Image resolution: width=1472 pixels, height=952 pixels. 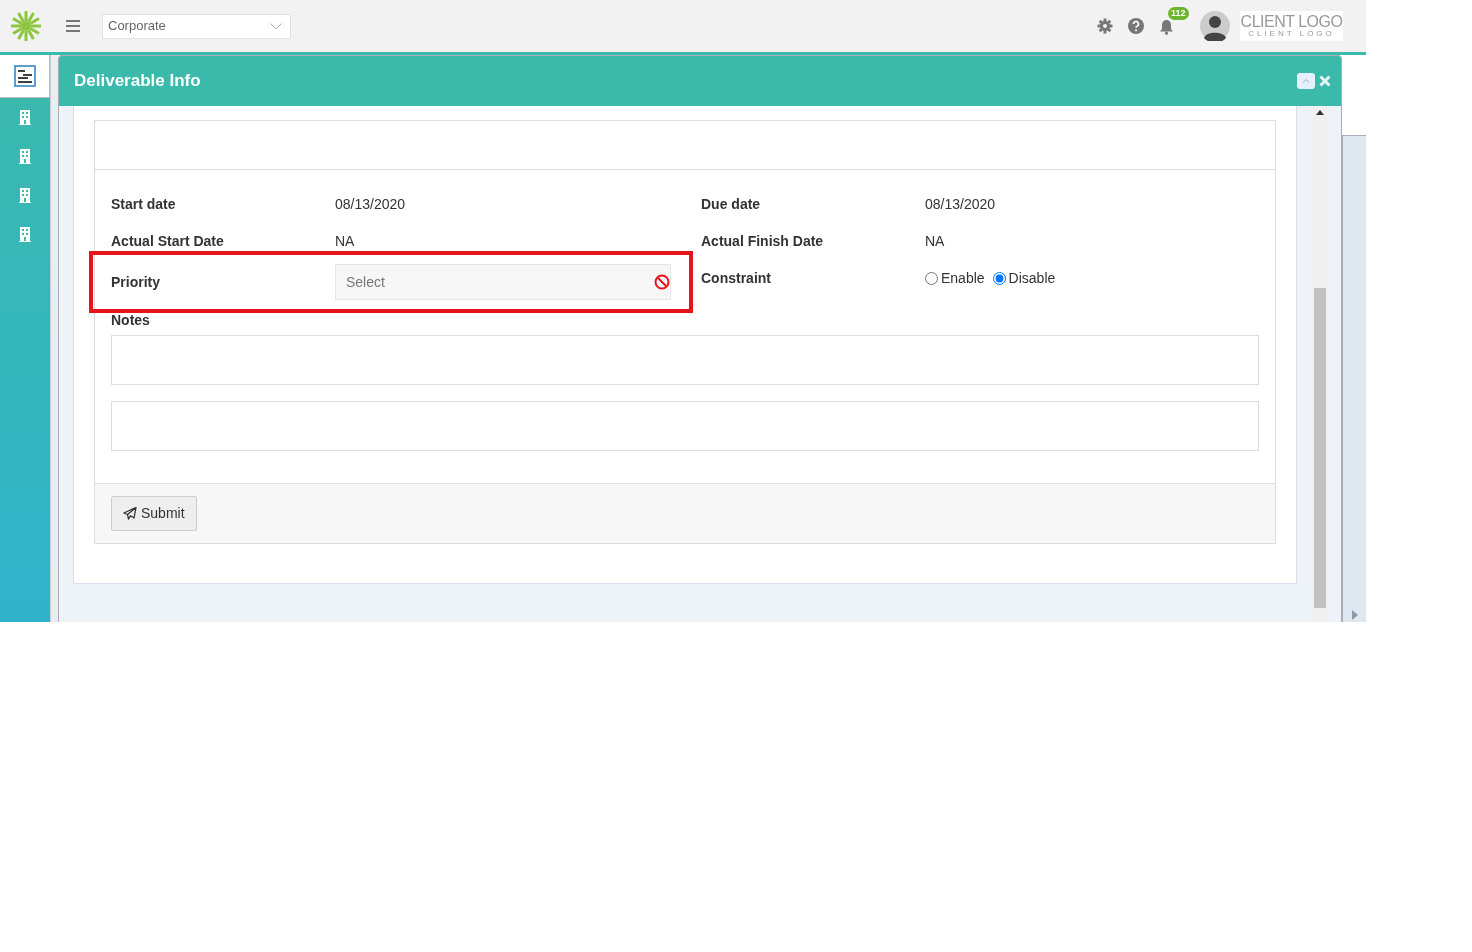 What do you see at coordinates (1306, 81) in the screenshot?
I see `collapse-button` at bounding box center [1306, 81].